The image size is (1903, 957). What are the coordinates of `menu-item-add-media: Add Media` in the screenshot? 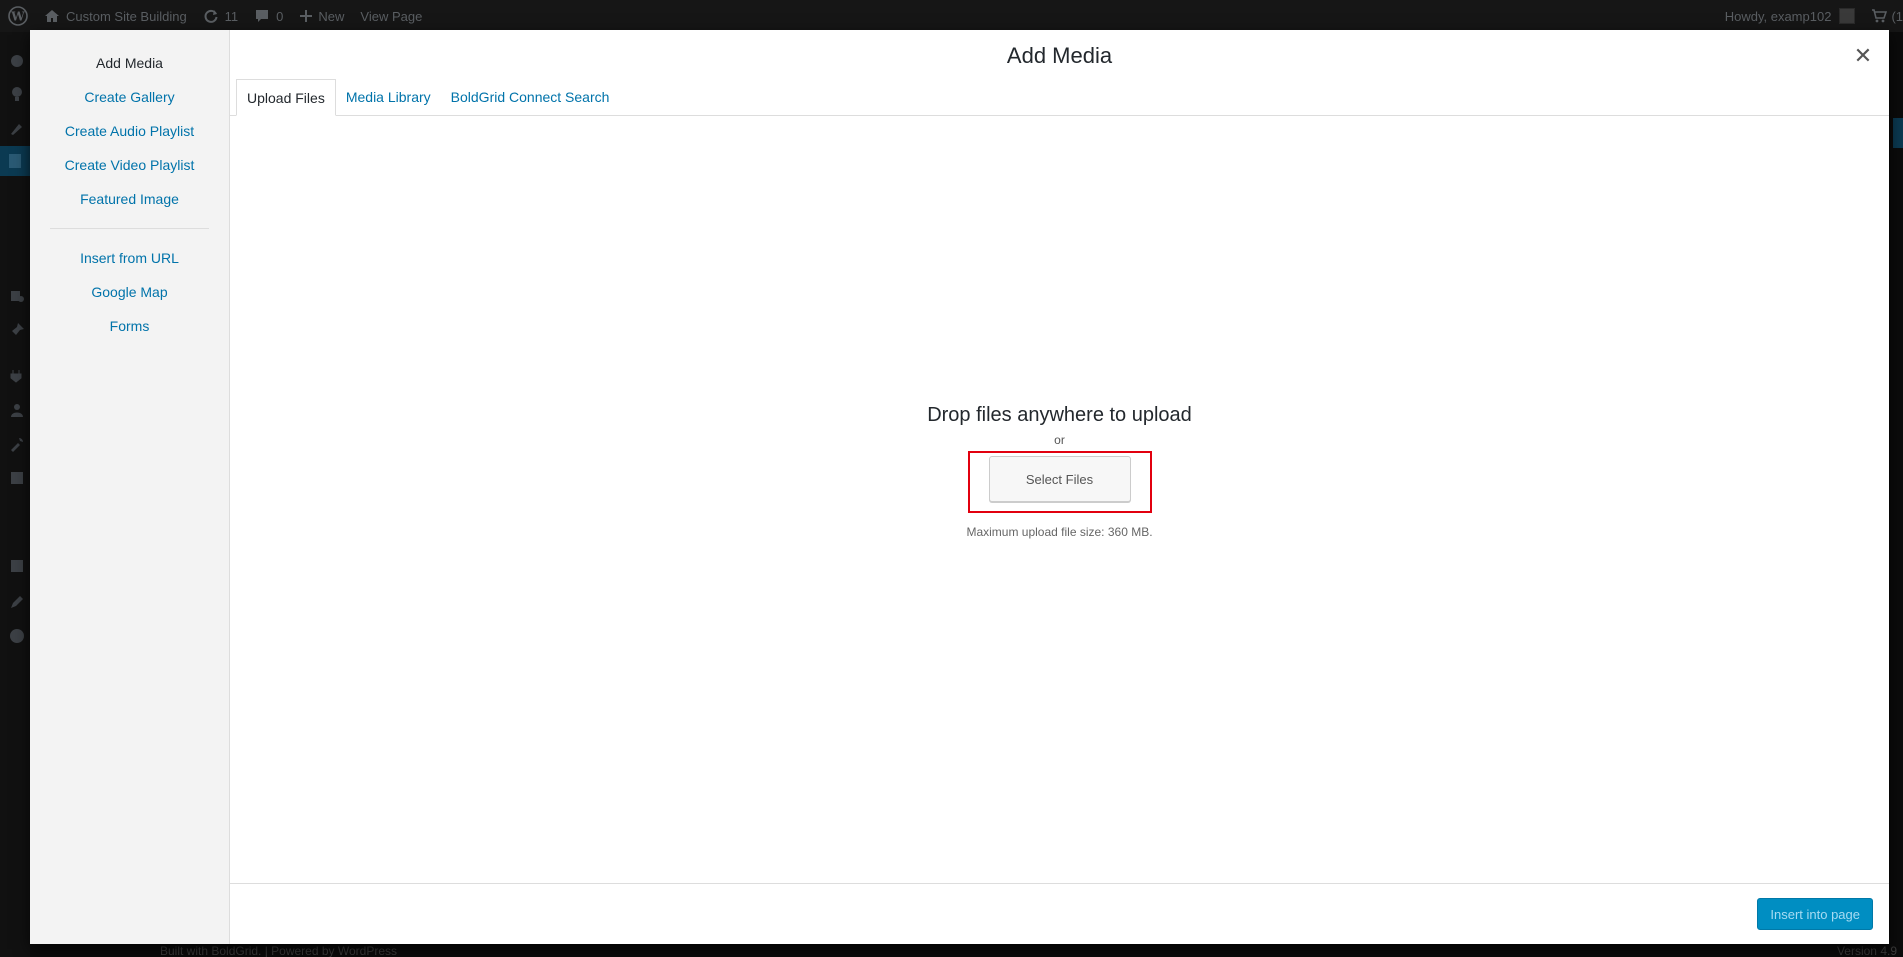 It's located at (129, 63).